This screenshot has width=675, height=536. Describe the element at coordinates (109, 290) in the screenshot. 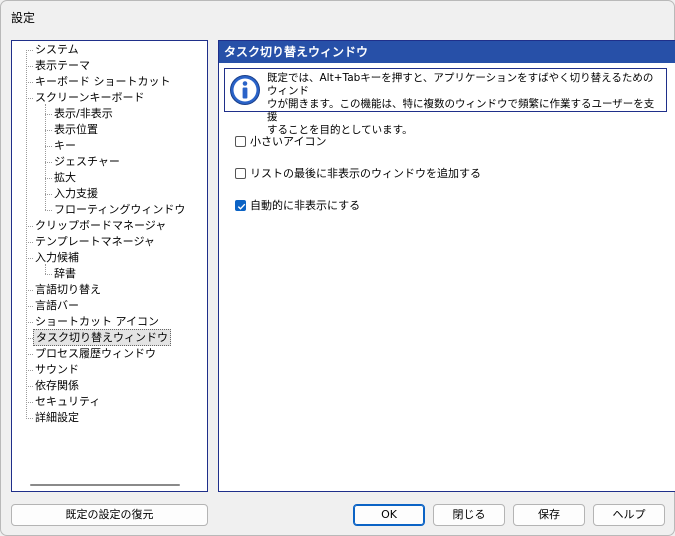

I see `tree-item: 言語切り替え` at that location.